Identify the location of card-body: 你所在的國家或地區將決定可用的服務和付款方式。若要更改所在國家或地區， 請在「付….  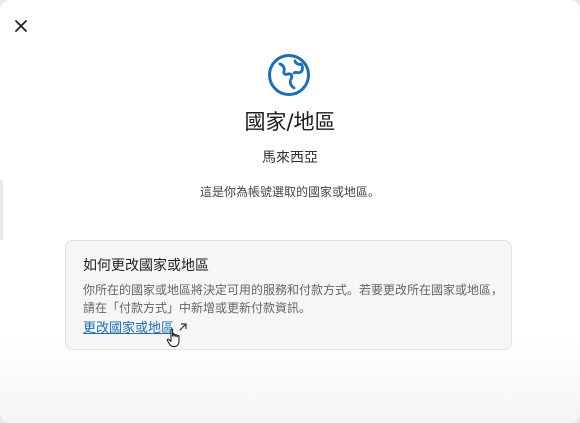
(293, 299).